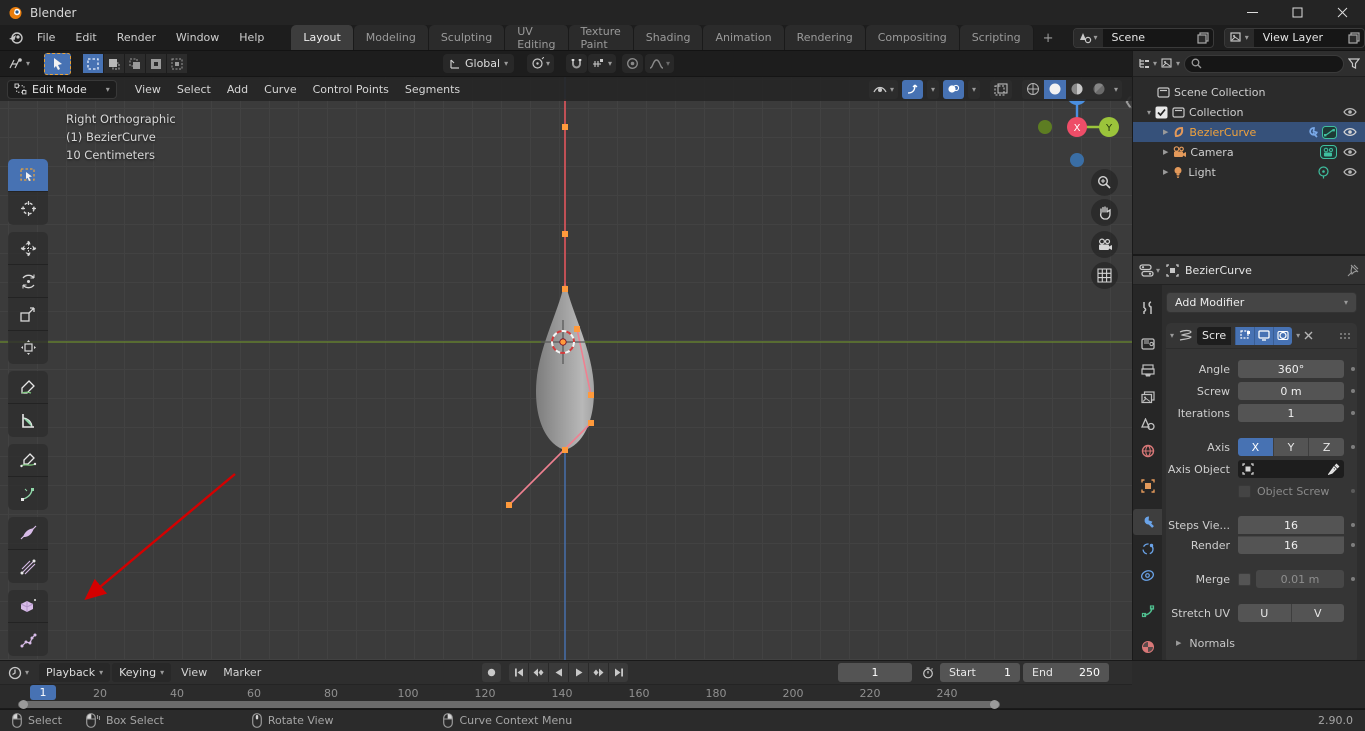 Image resolution: width=1365 pixels, height=731 pixels. Describe the element at coordinates (668, 37) in the screenshot. I see `tab-shading: Shading` at that location.